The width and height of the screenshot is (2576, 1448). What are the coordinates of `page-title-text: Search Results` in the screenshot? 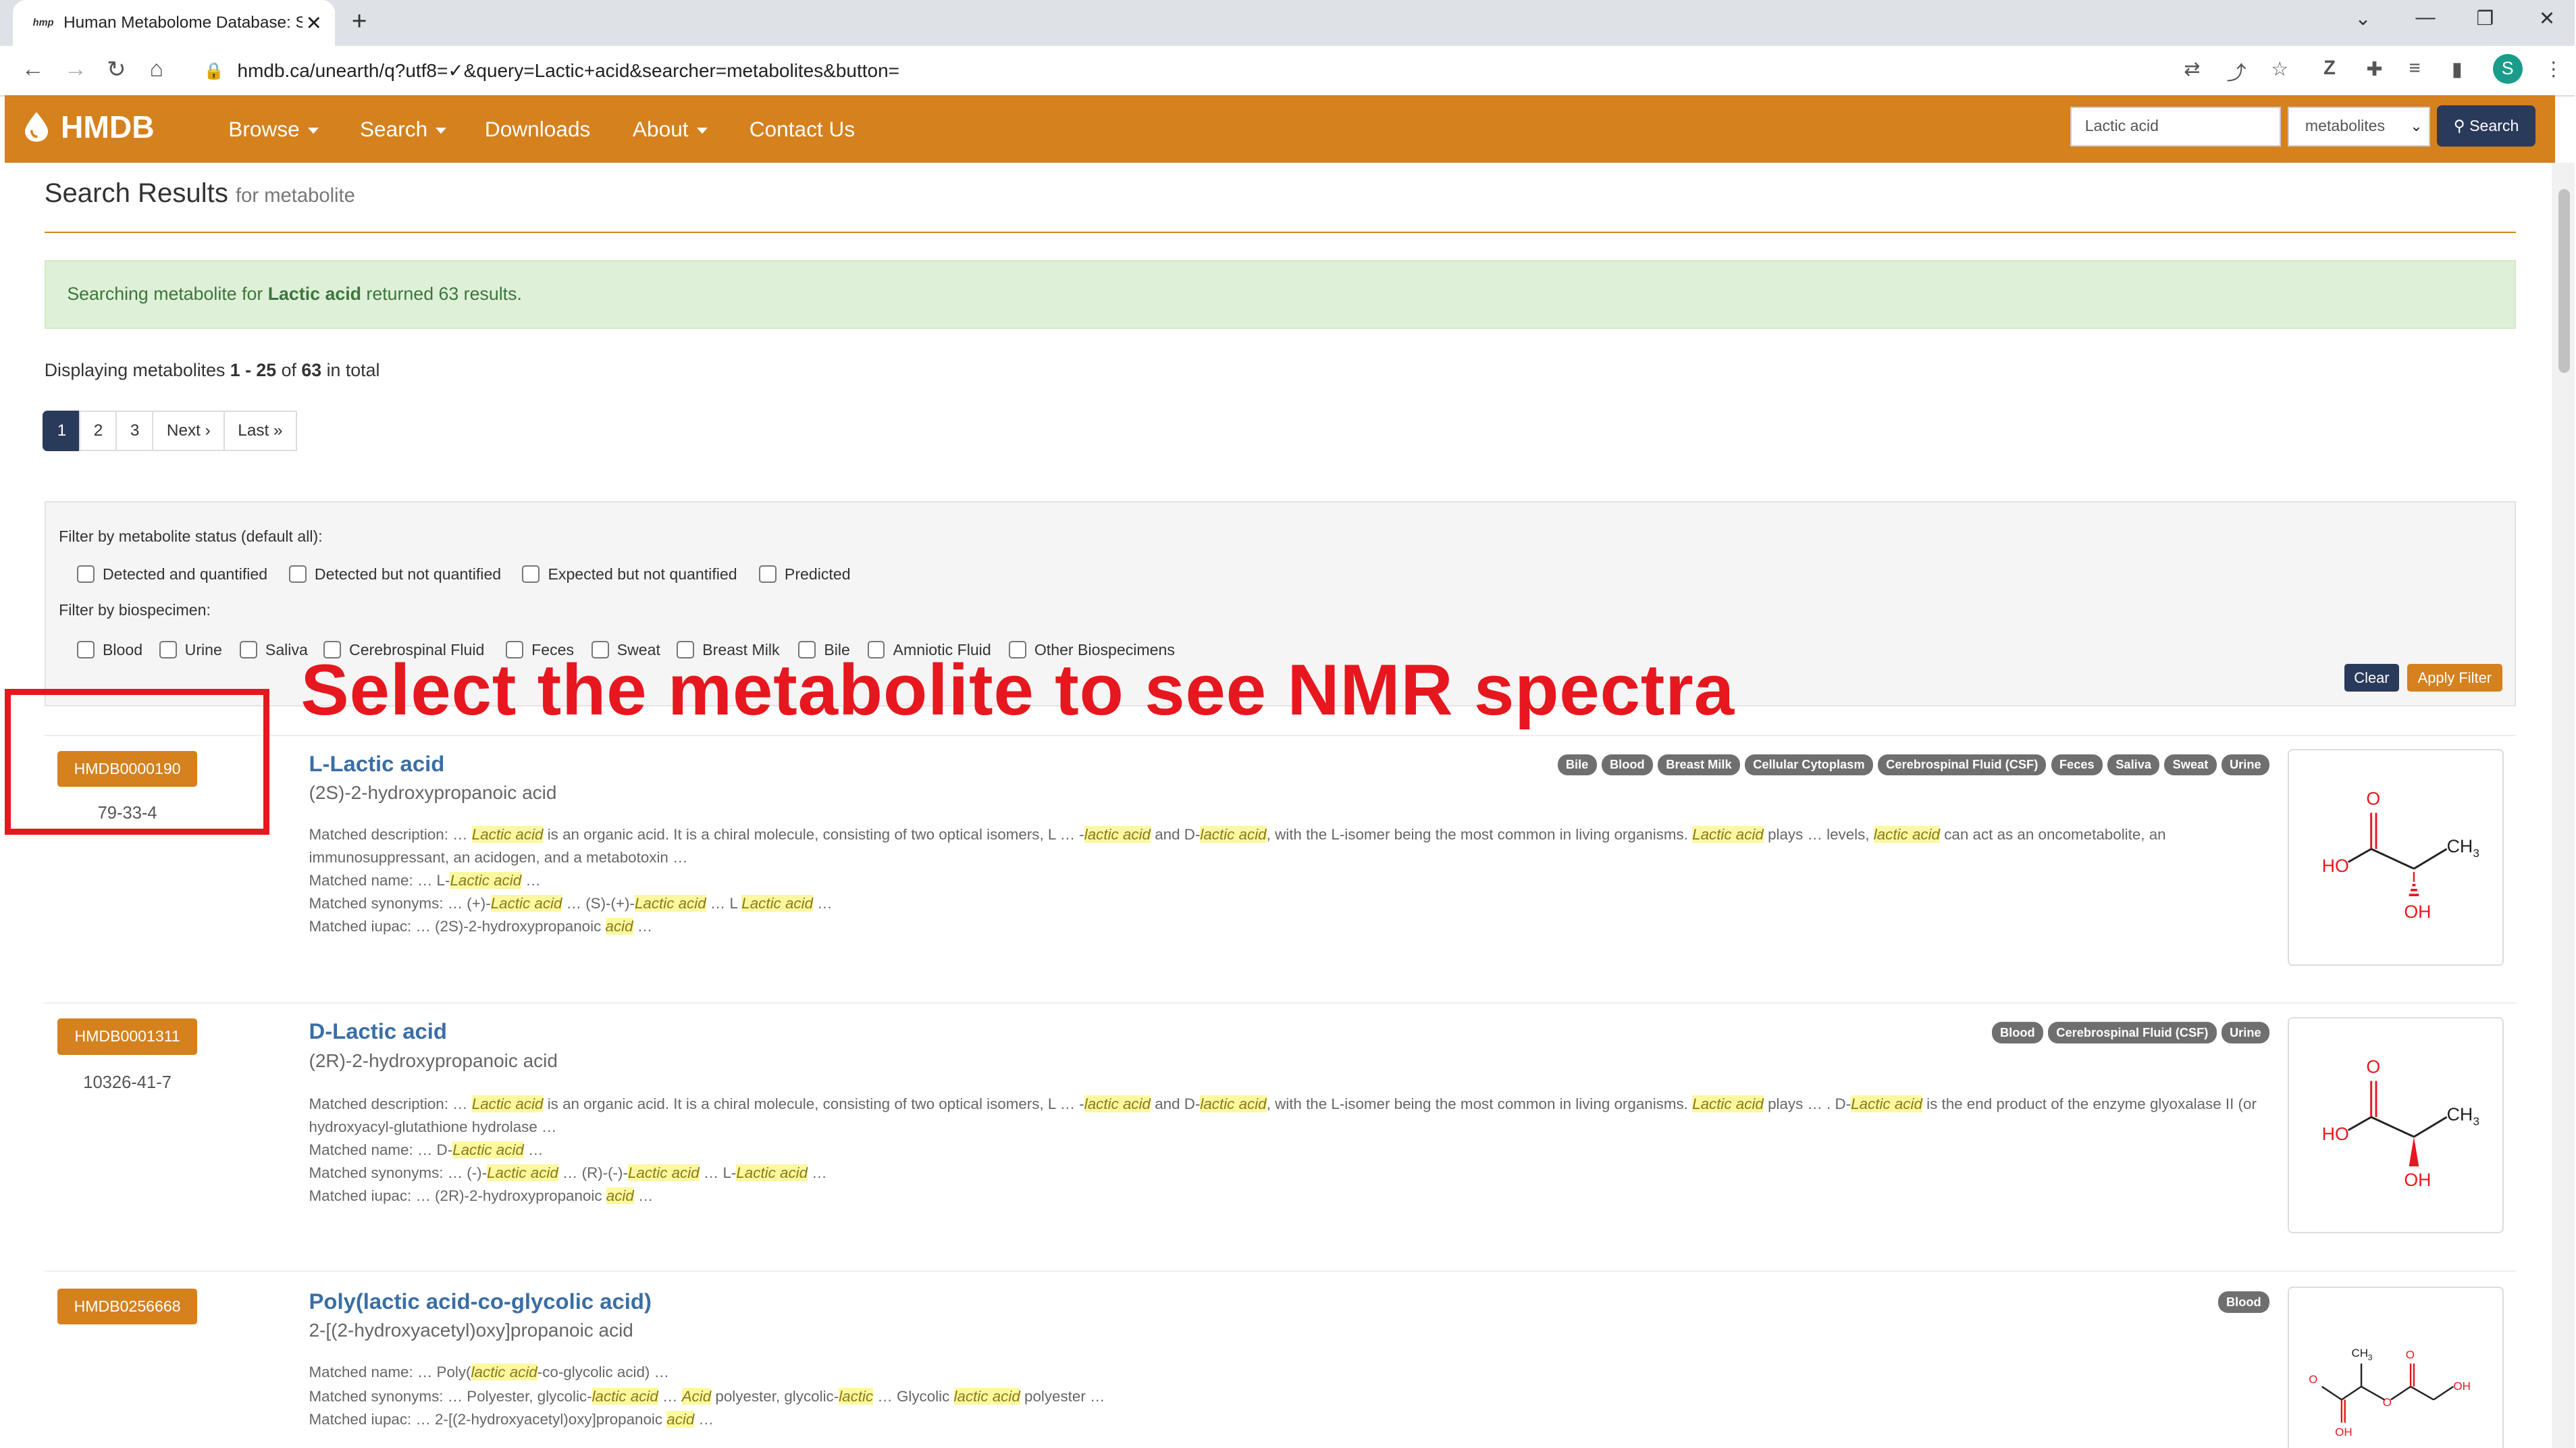 It's located at (136, 192).